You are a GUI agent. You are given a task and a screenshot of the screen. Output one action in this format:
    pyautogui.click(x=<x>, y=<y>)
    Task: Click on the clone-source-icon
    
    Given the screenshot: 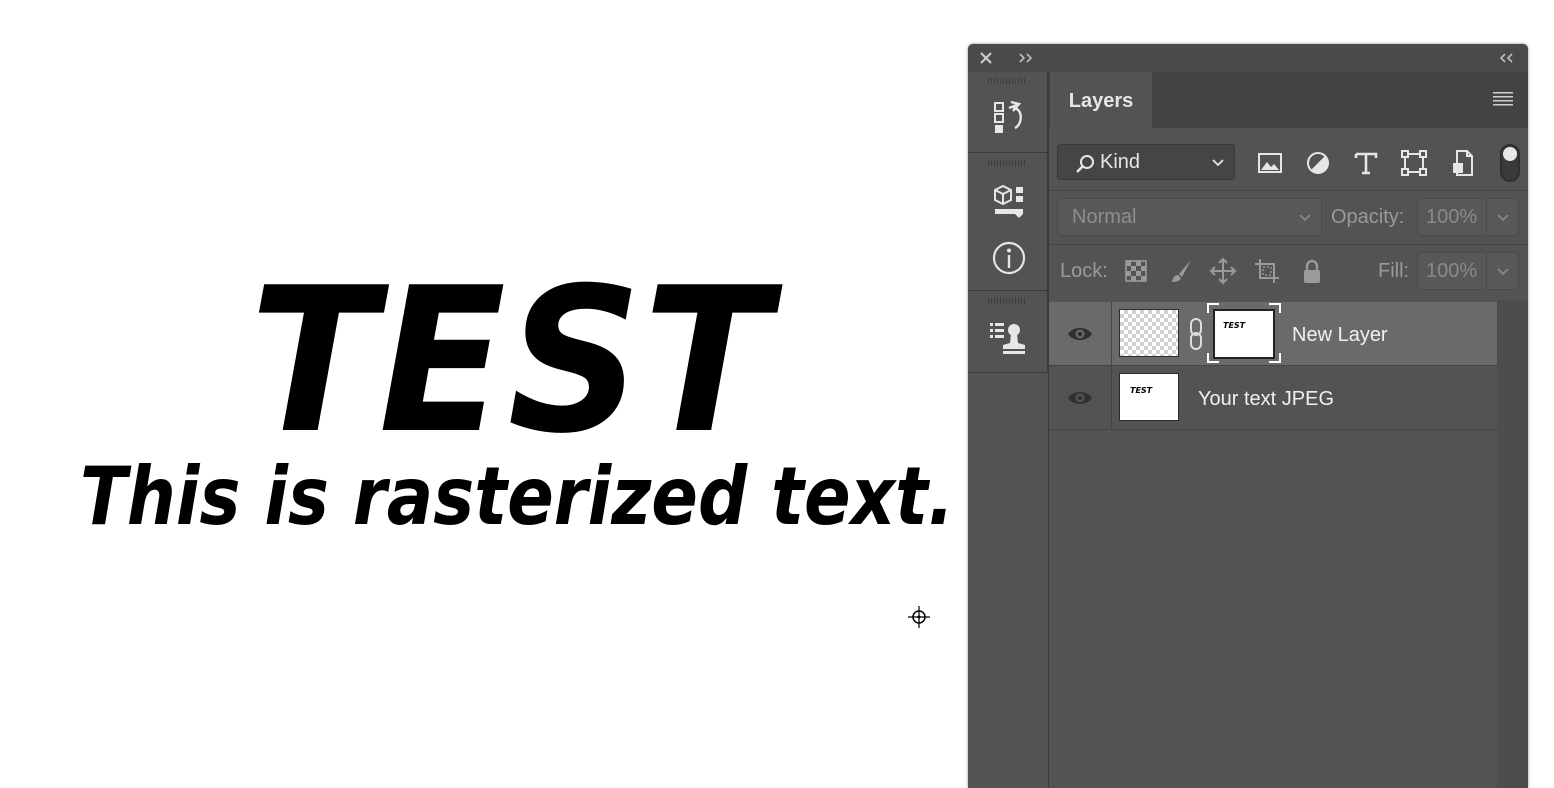 What is the action you would take?
    pyautogui.click(x=1009, y=338)
    